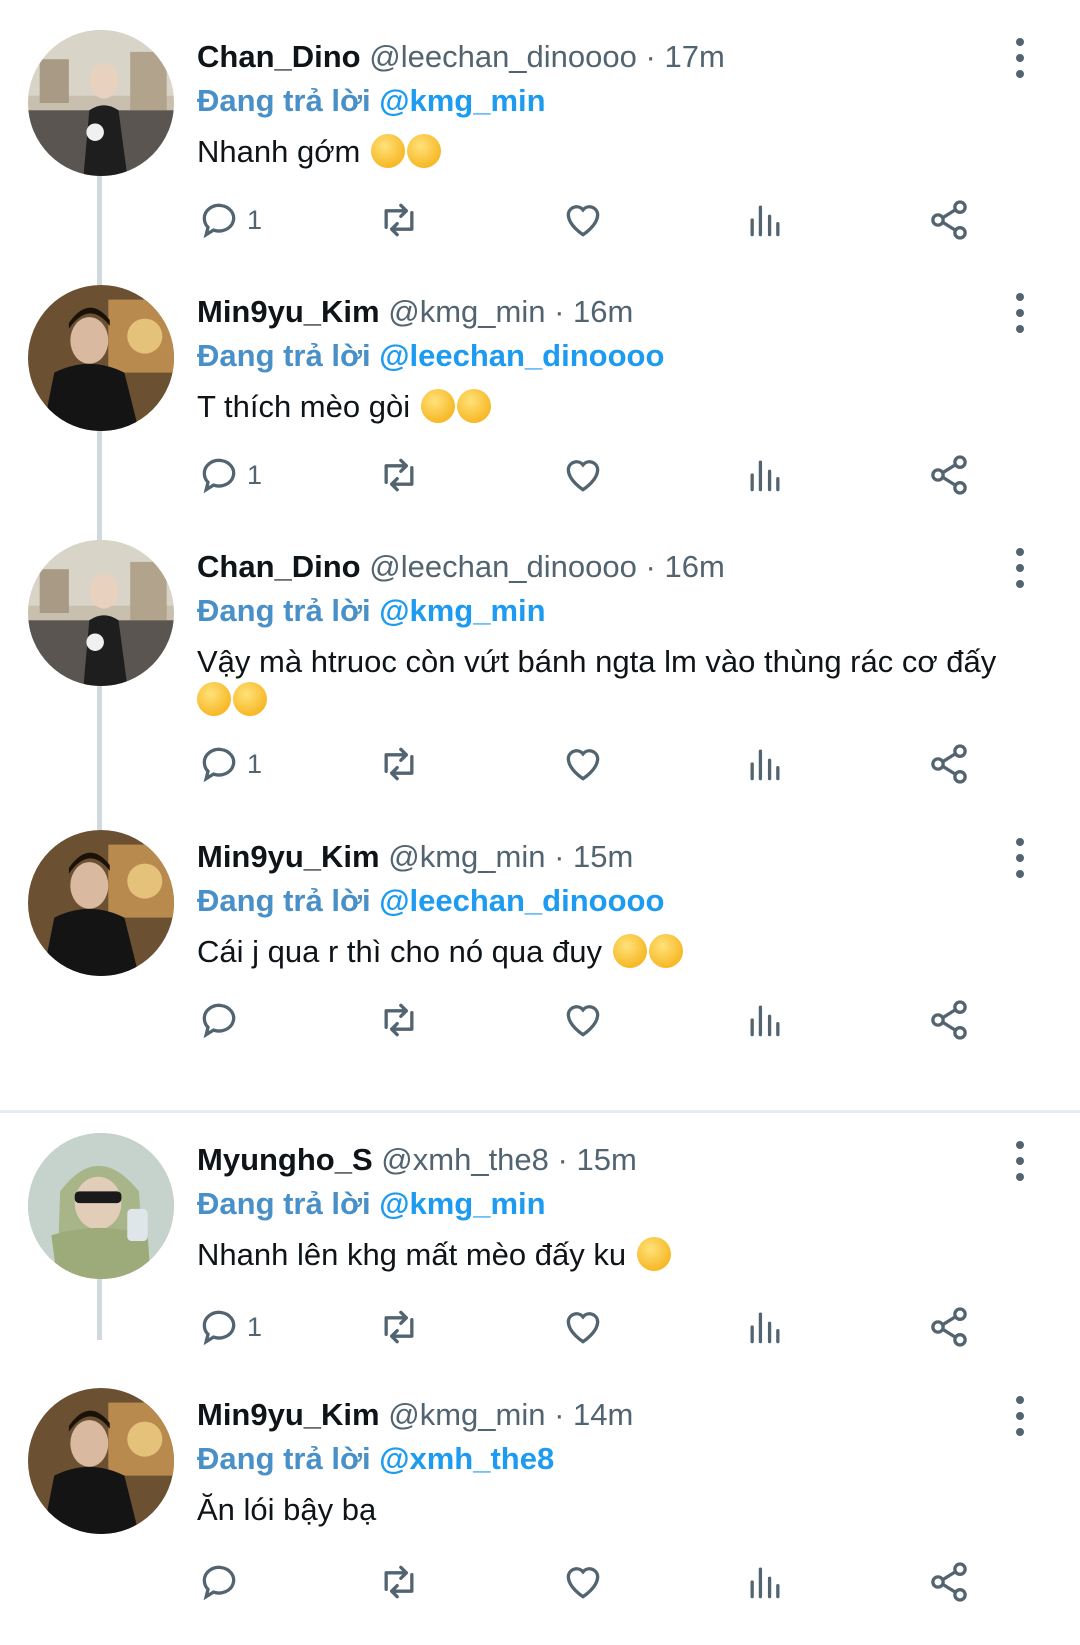 The height and width of the screenshot is (1645, 1080). I want to click on reply-to-handle: @xmh_the8, so click(466, 1458).